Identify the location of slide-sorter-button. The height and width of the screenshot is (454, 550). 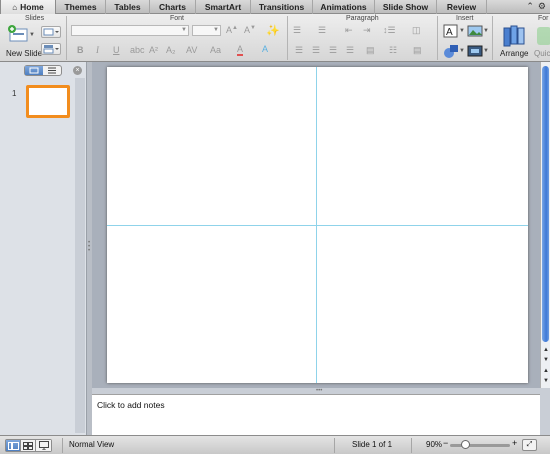
(28, 445).